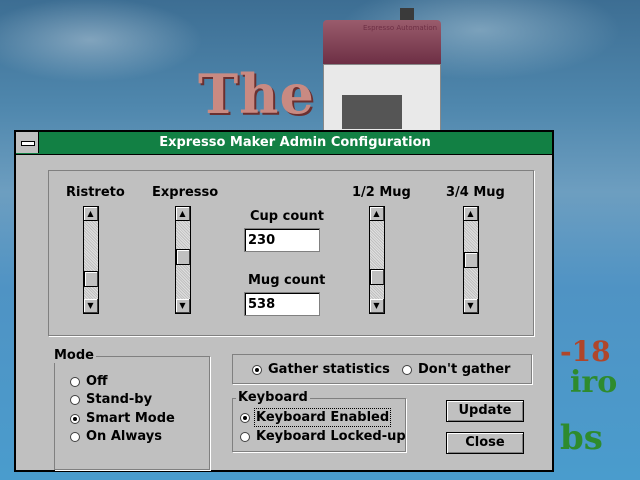  What do you see at coordinates (382, 70) in the screenshot?
I see `espresso-machine-image: Espresso Automation` at bounding box center [382, 70].